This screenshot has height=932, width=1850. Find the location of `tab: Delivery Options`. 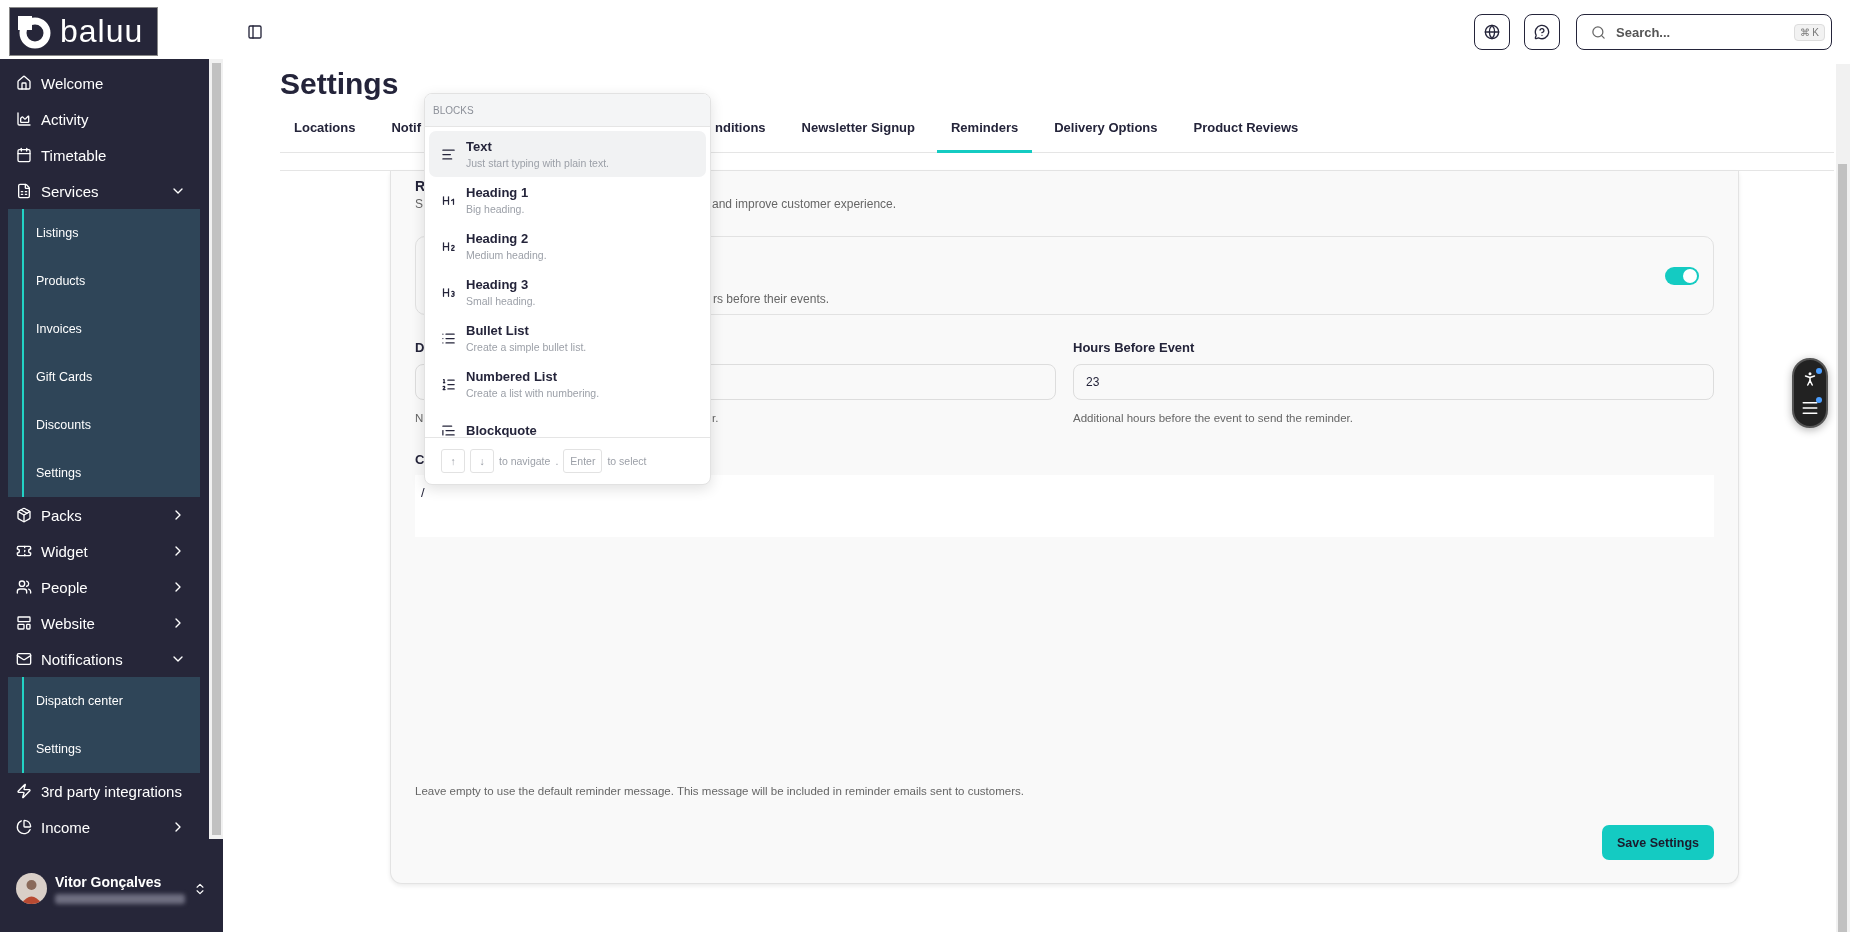

tab: Delivery Options is located at coordinates (1106, 128).